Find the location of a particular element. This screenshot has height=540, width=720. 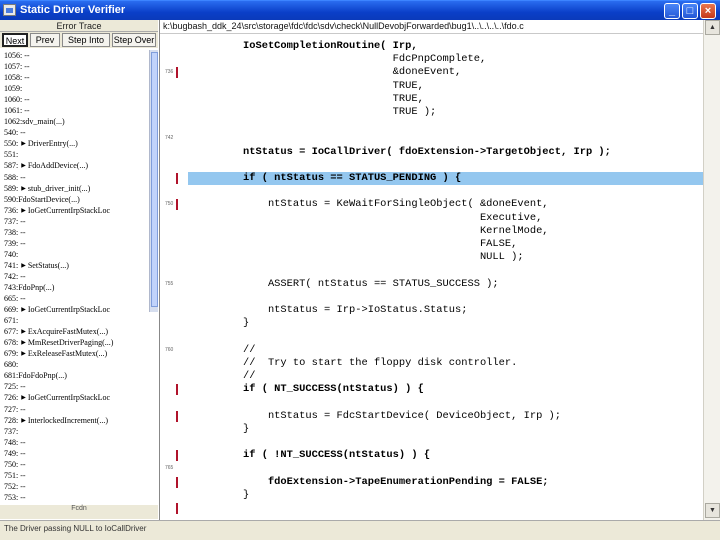

trace-item: 725: -- is located at coordinates (74, 386).